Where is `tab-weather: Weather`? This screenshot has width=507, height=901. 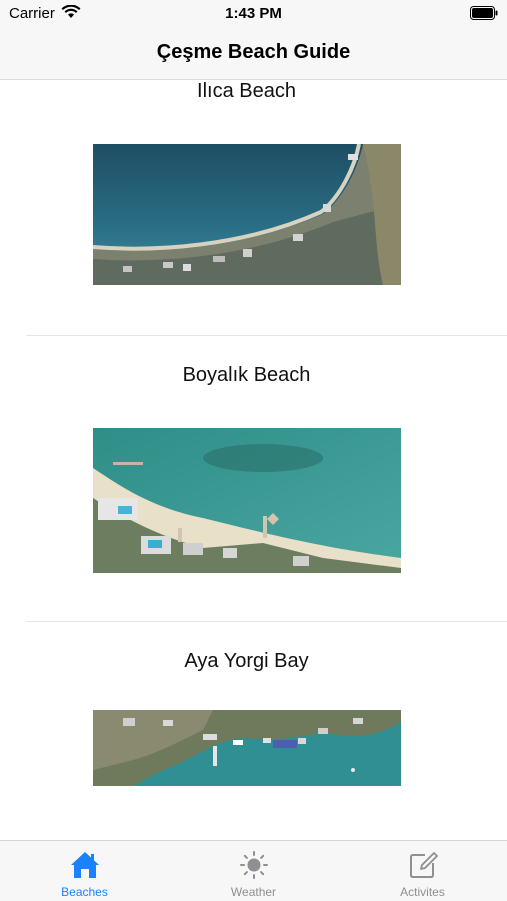
tab-weather: Weather is located at coordinates (253, 871).